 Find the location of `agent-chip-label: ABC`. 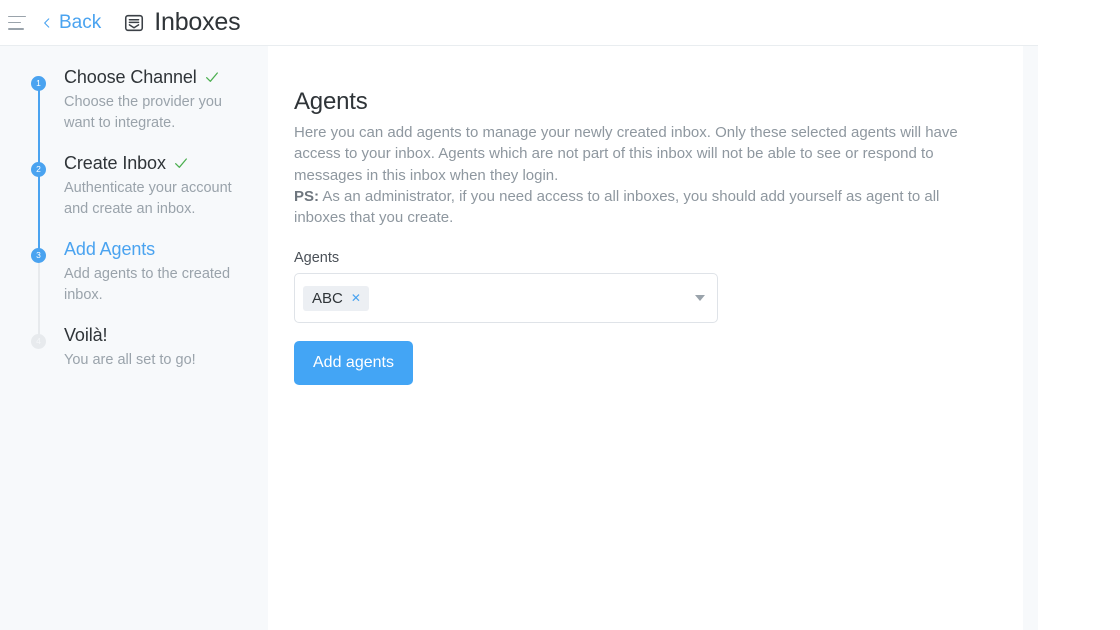

agent-chip-label: ABC is located at coordinates (327, 298).